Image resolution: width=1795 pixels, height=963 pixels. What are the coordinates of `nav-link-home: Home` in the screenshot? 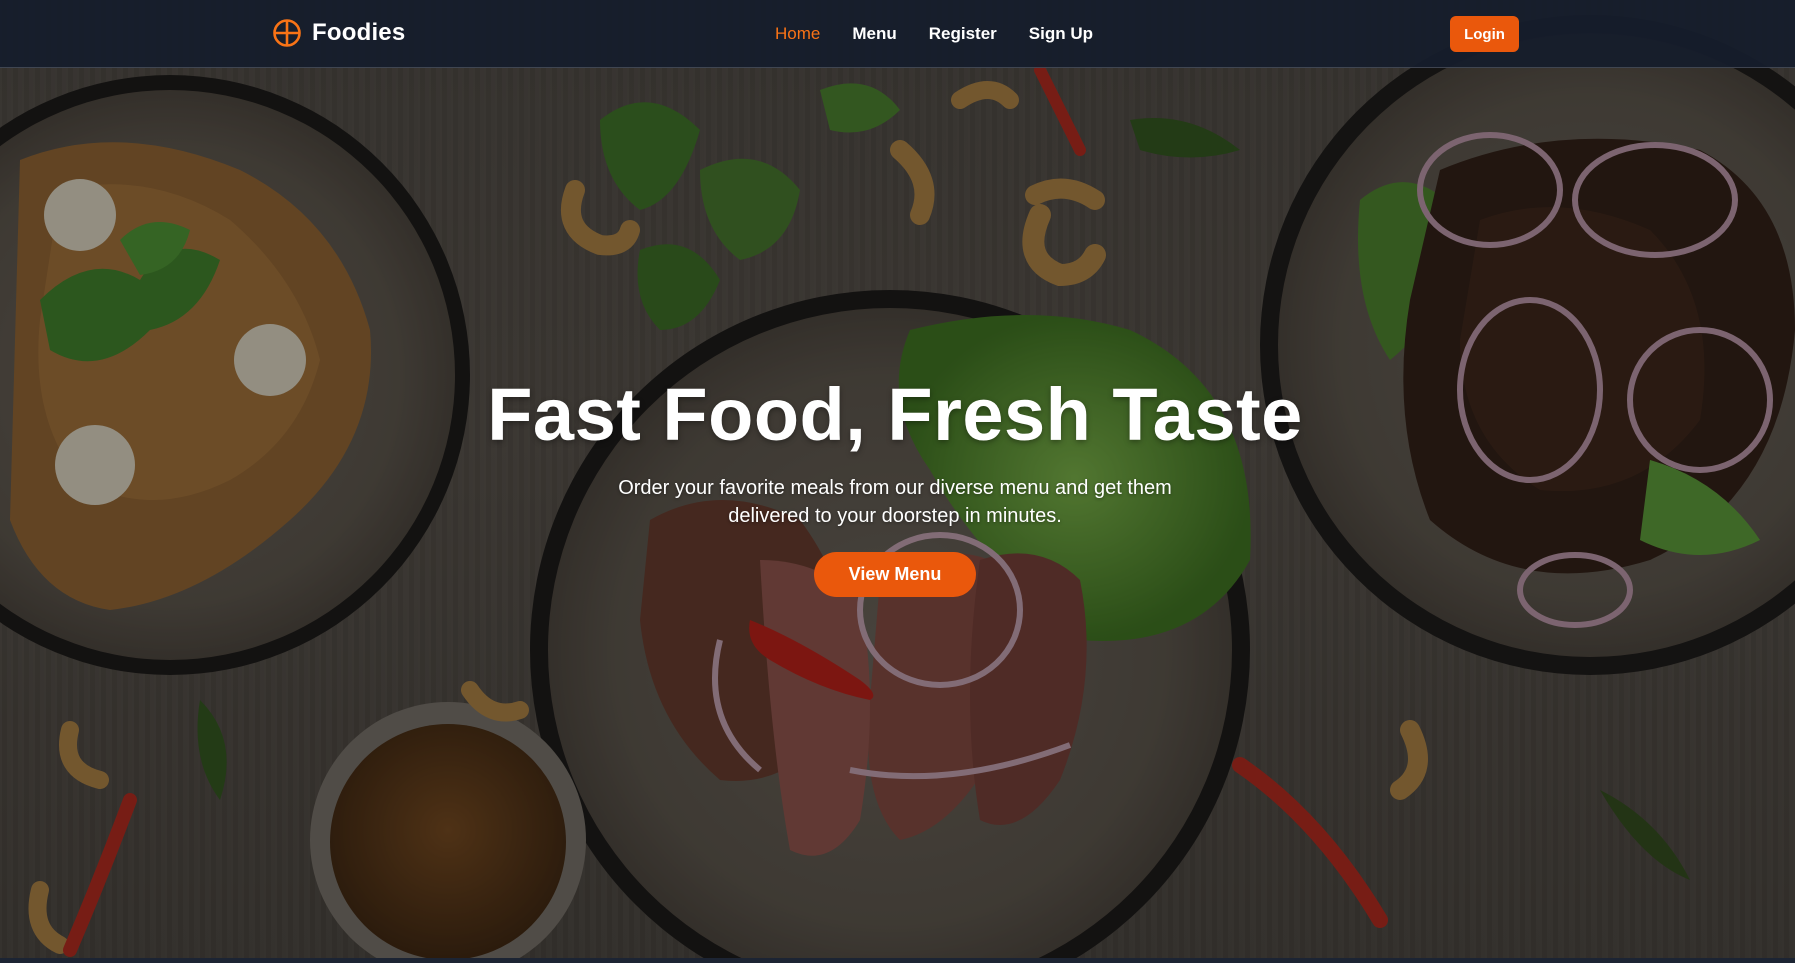 It's located at (797, 34).